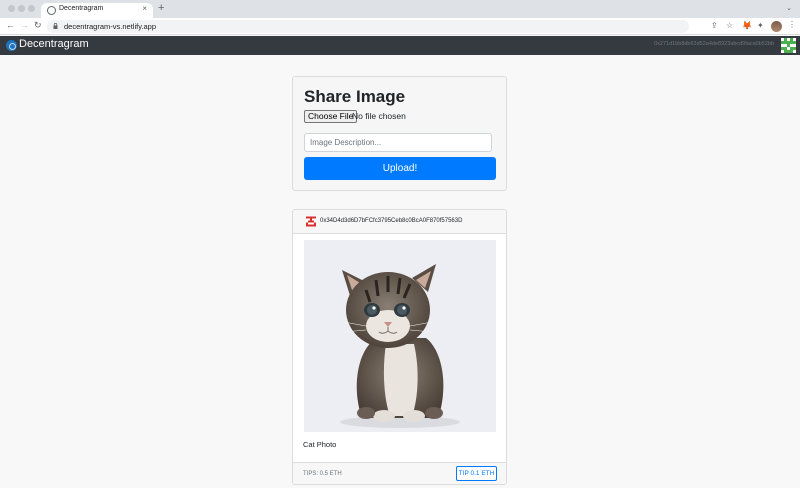 Image resolution: width=800 pixels, height=488 pixels. What do you see at coordinates (714, 44) in the screenshot?
I see `account-address: 0x271d1bb8db63d52a4de8923abcd9faca0b52bb` at bounding box center [714, 44].